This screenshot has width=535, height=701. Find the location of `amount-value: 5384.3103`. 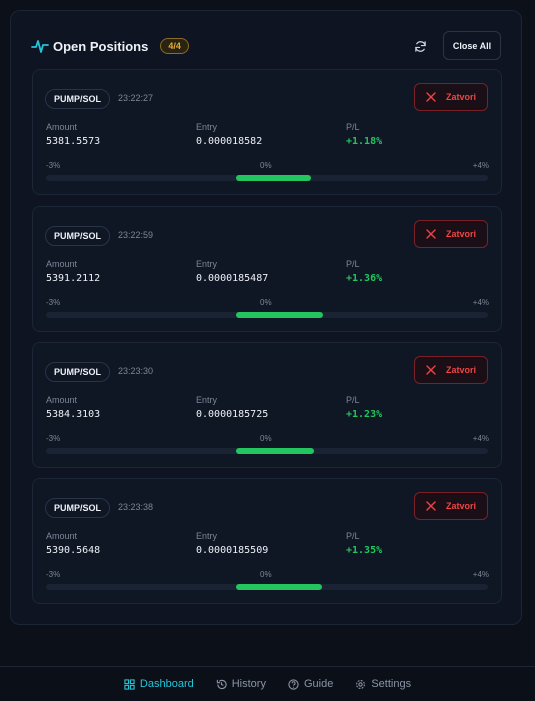

amount-value: 5384.3103 is located at coordinates (73, 414).